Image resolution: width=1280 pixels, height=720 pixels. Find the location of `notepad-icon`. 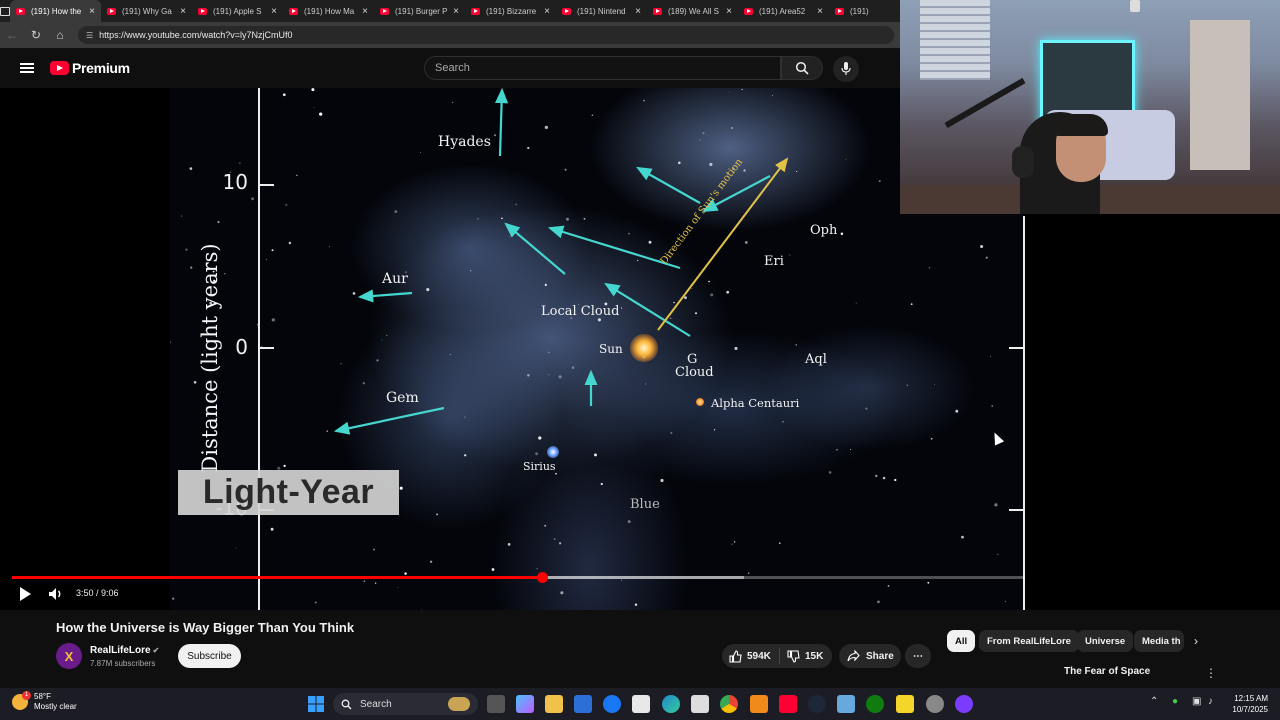

notepad-icon is located at coordinates (700, 704).